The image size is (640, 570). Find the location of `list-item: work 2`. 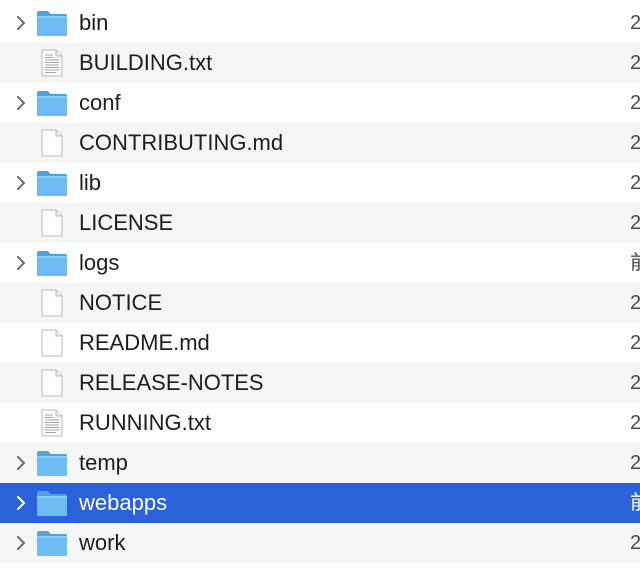

list-item: work 2 is located at coordinates (320, 543).